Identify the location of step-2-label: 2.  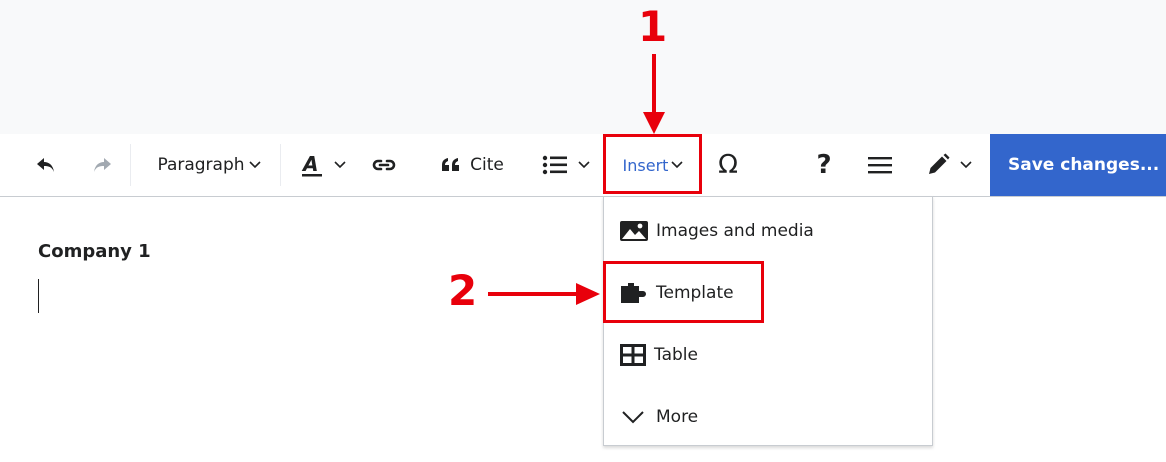
(463, 290).